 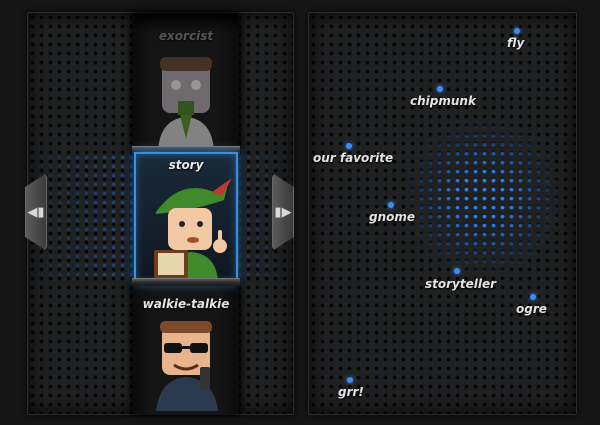 What do you see at coordinates (186, 23) in the screenshot?
I see `strip-top-shadow` at bounding box center [186, 23].